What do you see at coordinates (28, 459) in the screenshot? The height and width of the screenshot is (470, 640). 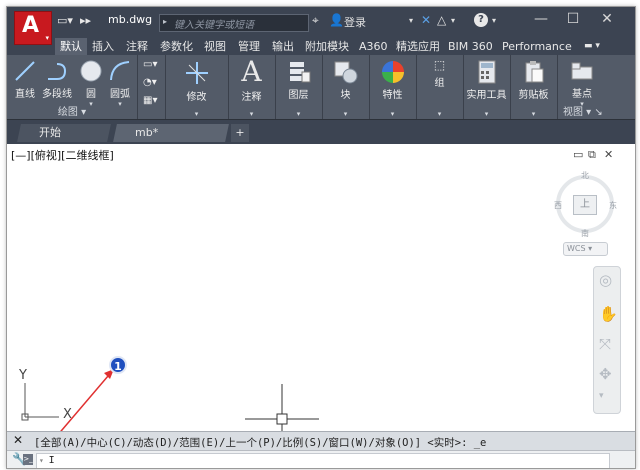 I see `command-prompt-icon: >_` at bounding box center [28, 459].